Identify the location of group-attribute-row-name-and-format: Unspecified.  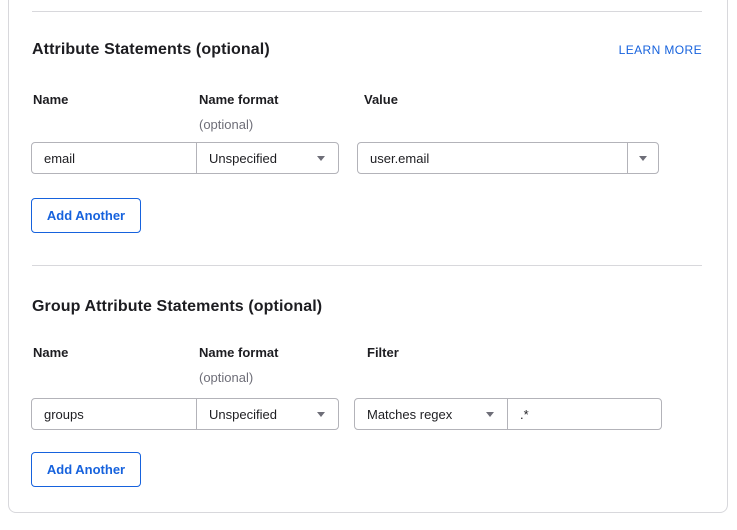
(185, 414).